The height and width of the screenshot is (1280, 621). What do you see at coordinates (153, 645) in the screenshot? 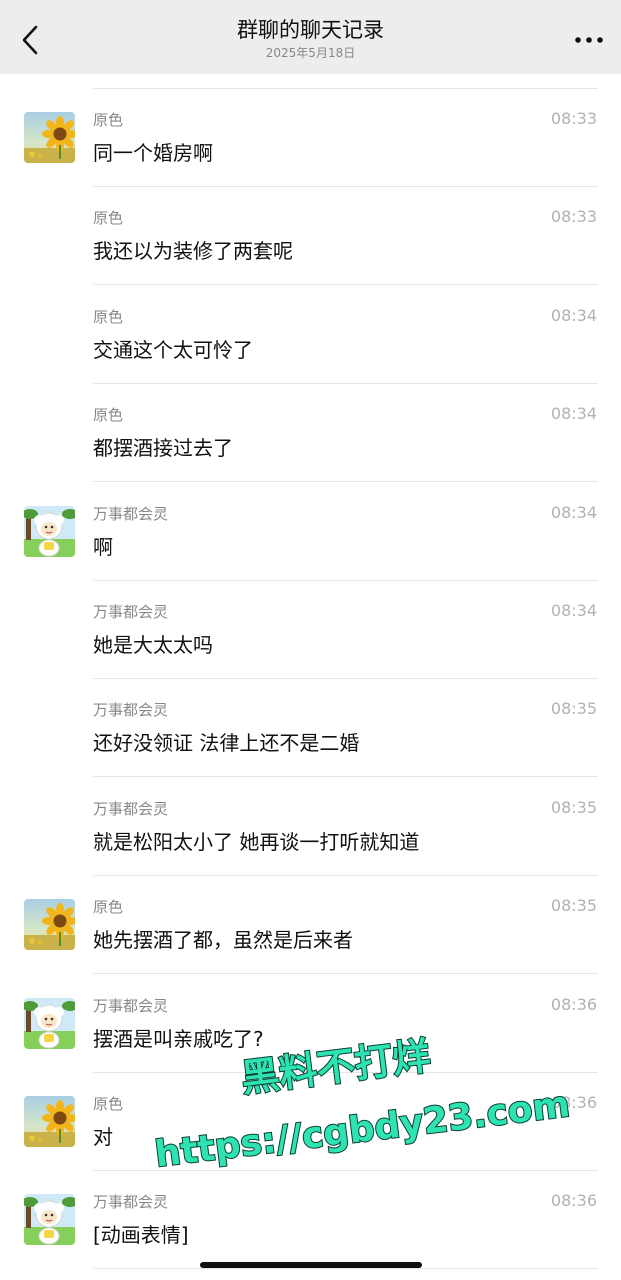
I see `message-text: 她是大太太吗` at bounding box center [153, 645].